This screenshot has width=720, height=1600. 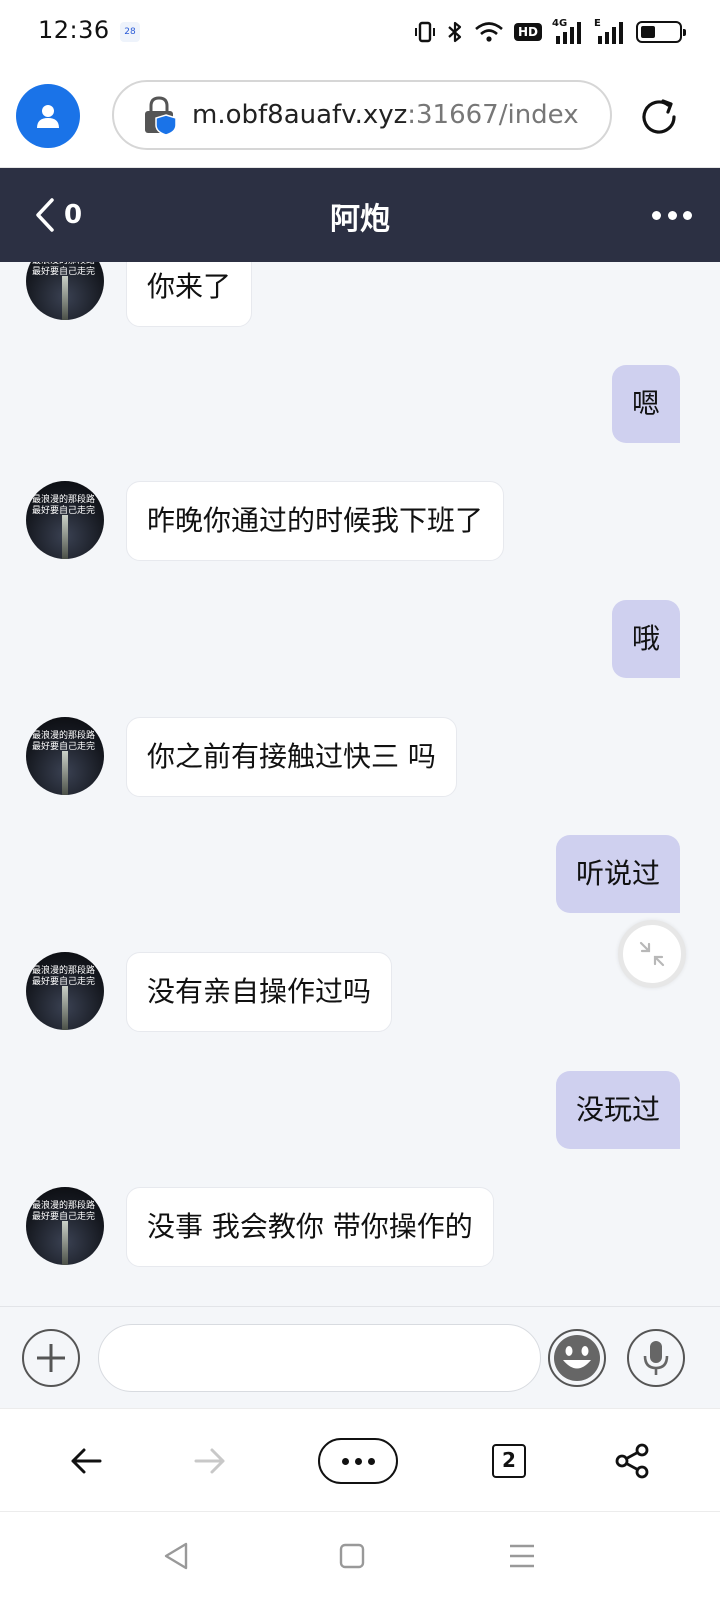 I want to click on tabs-button: 2, so click(x=509, y=1461).